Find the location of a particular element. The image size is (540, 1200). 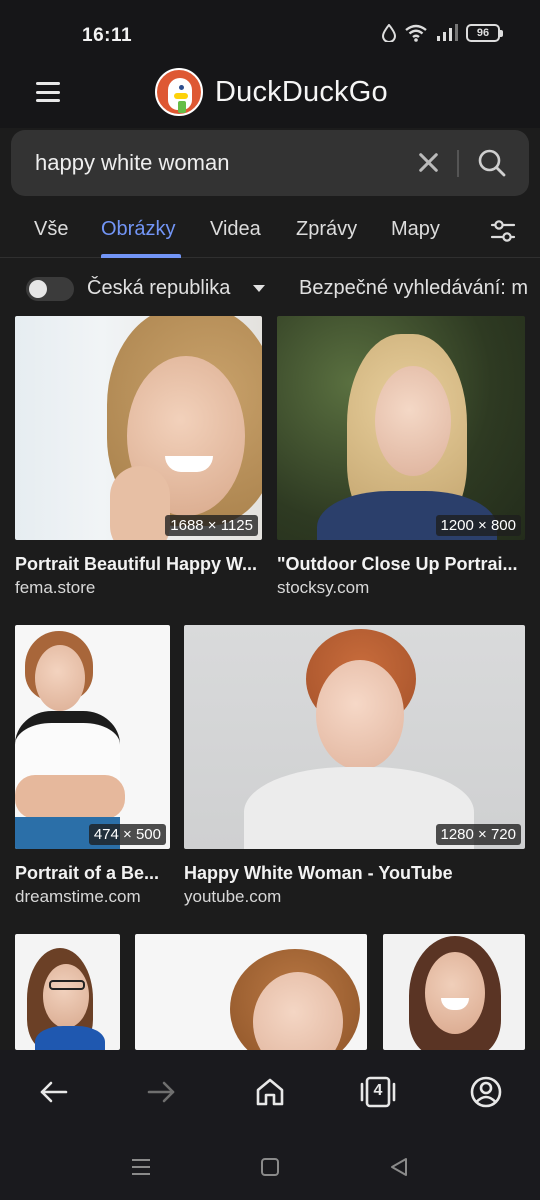

browser-bottom-nav: 4 is located at coordinates (270, 1093).